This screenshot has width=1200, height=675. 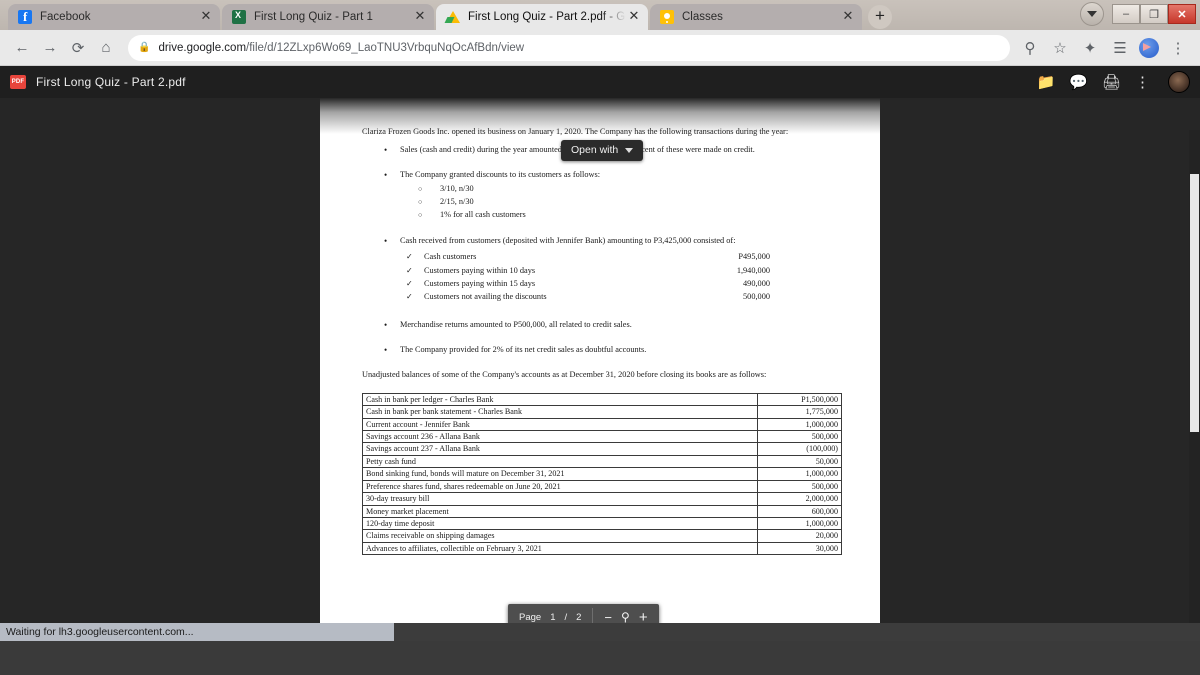 What do you see at coordinates (480, 283) in the screenshot?
I see `list-item-label: Customers paying within 15 days` at bounding box center [480, 283].